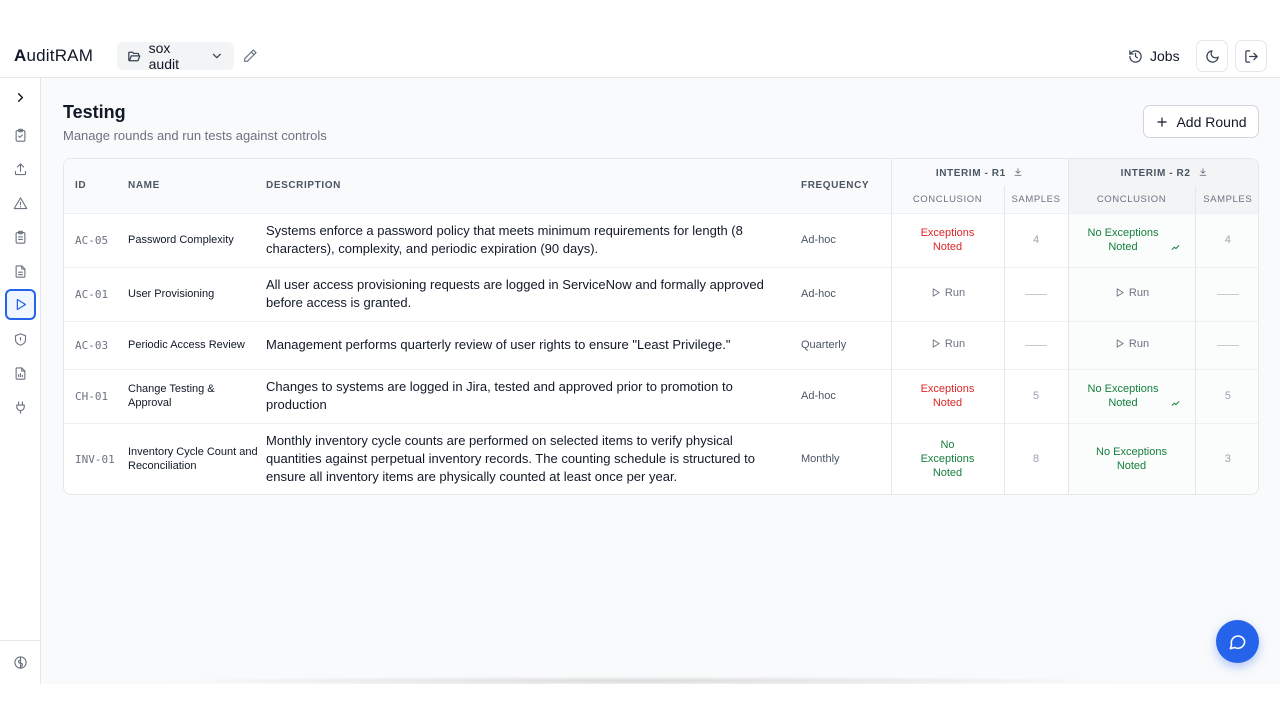 Image resolution: width=1280 pixels, height=720 pixels. What do you see at coordinates (20, 304) in the screenshot?
I see `sidebar-item-testing` at bounding box center [20, 304].